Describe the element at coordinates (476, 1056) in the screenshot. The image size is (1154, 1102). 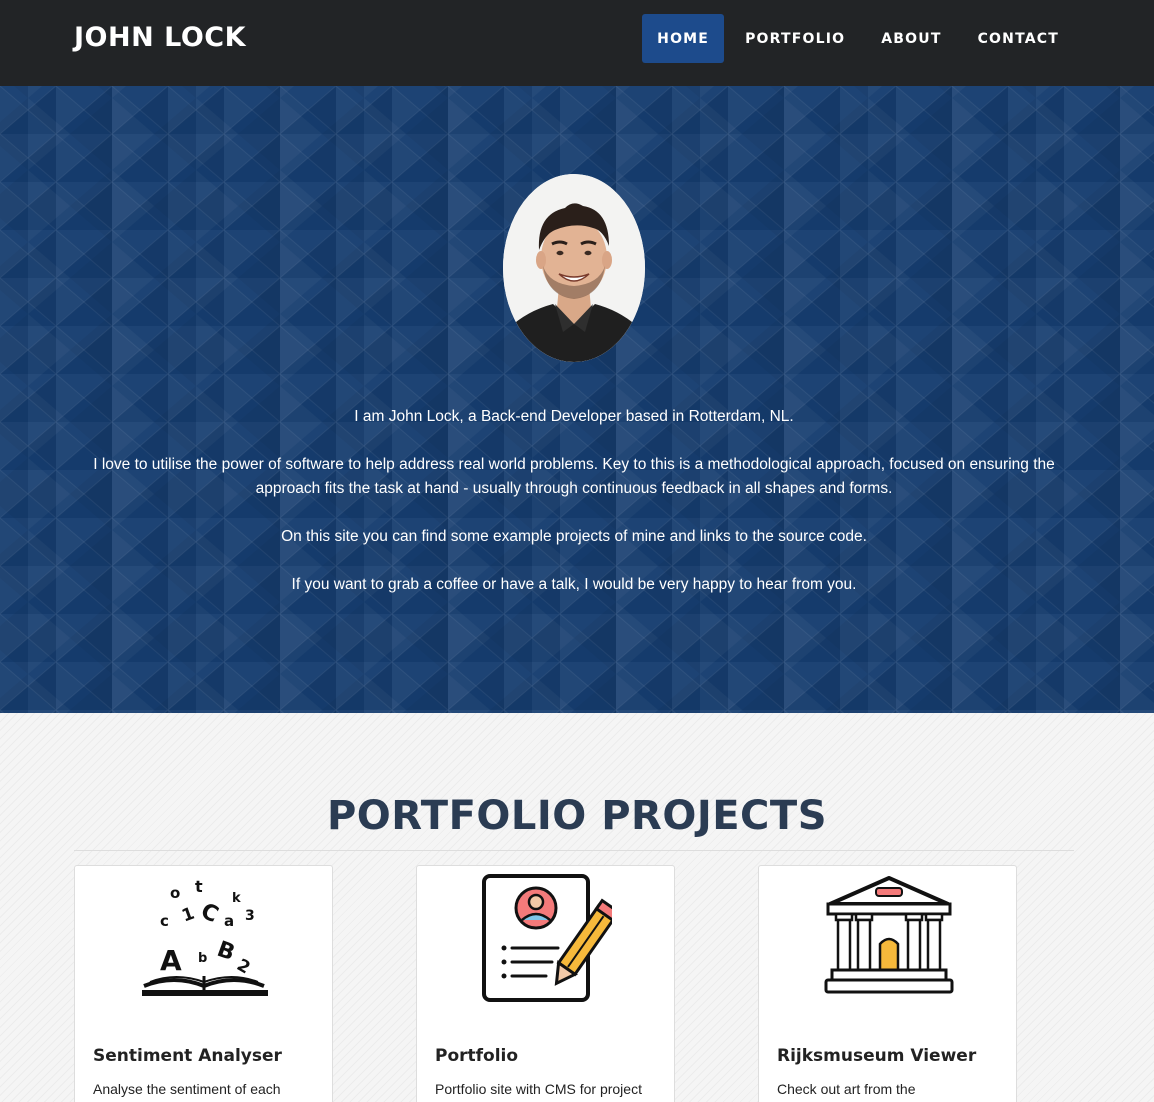
I see `project-title: Portfolio` at that location.